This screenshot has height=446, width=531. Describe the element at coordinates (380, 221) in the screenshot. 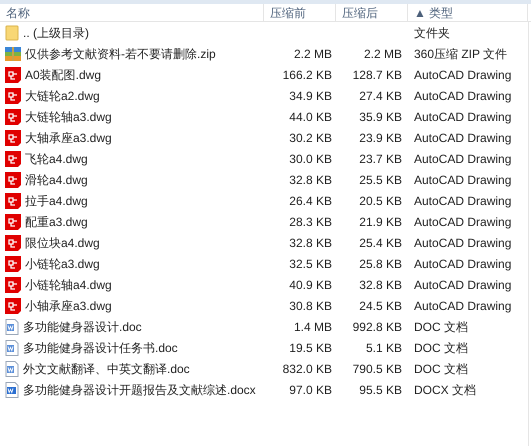

I see `compressed-size: 21.9 KB` at that location.